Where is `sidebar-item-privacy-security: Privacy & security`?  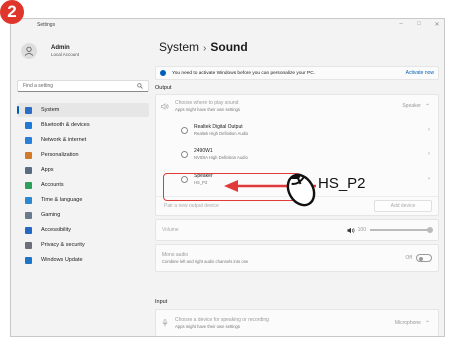 sidebar-item-privacy-security: Privacy & security is located at coordinates (83, 245).